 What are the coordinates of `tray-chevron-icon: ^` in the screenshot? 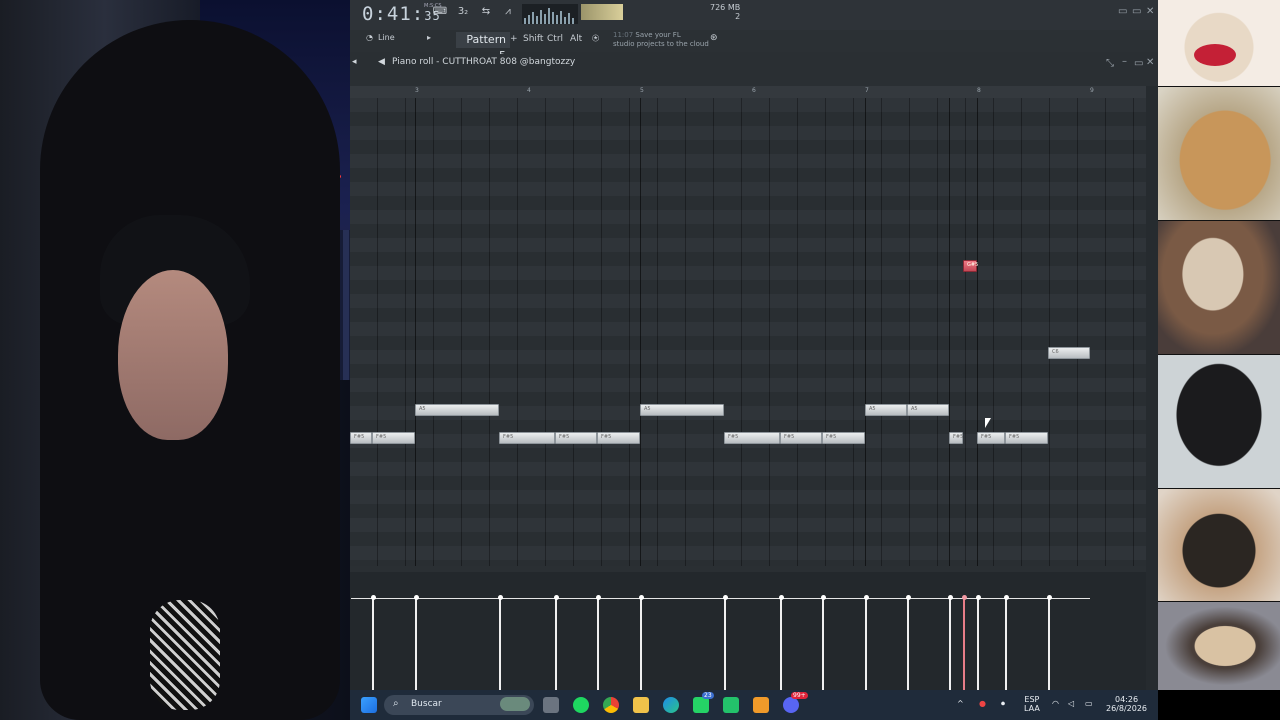 It's located at (960, 703).